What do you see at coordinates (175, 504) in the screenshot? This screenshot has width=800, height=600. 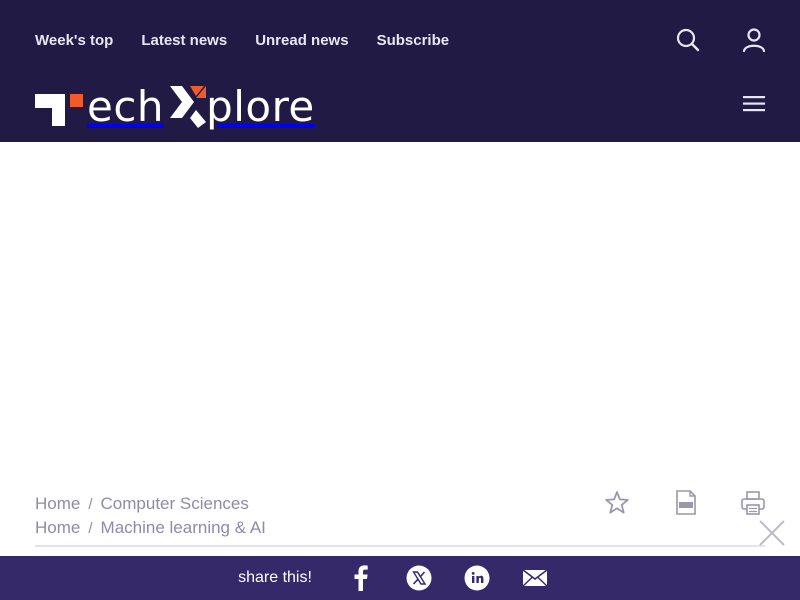 I see `breadcrumb-computer-sciences: Computer Sciences` at bounding box center [175, 504].